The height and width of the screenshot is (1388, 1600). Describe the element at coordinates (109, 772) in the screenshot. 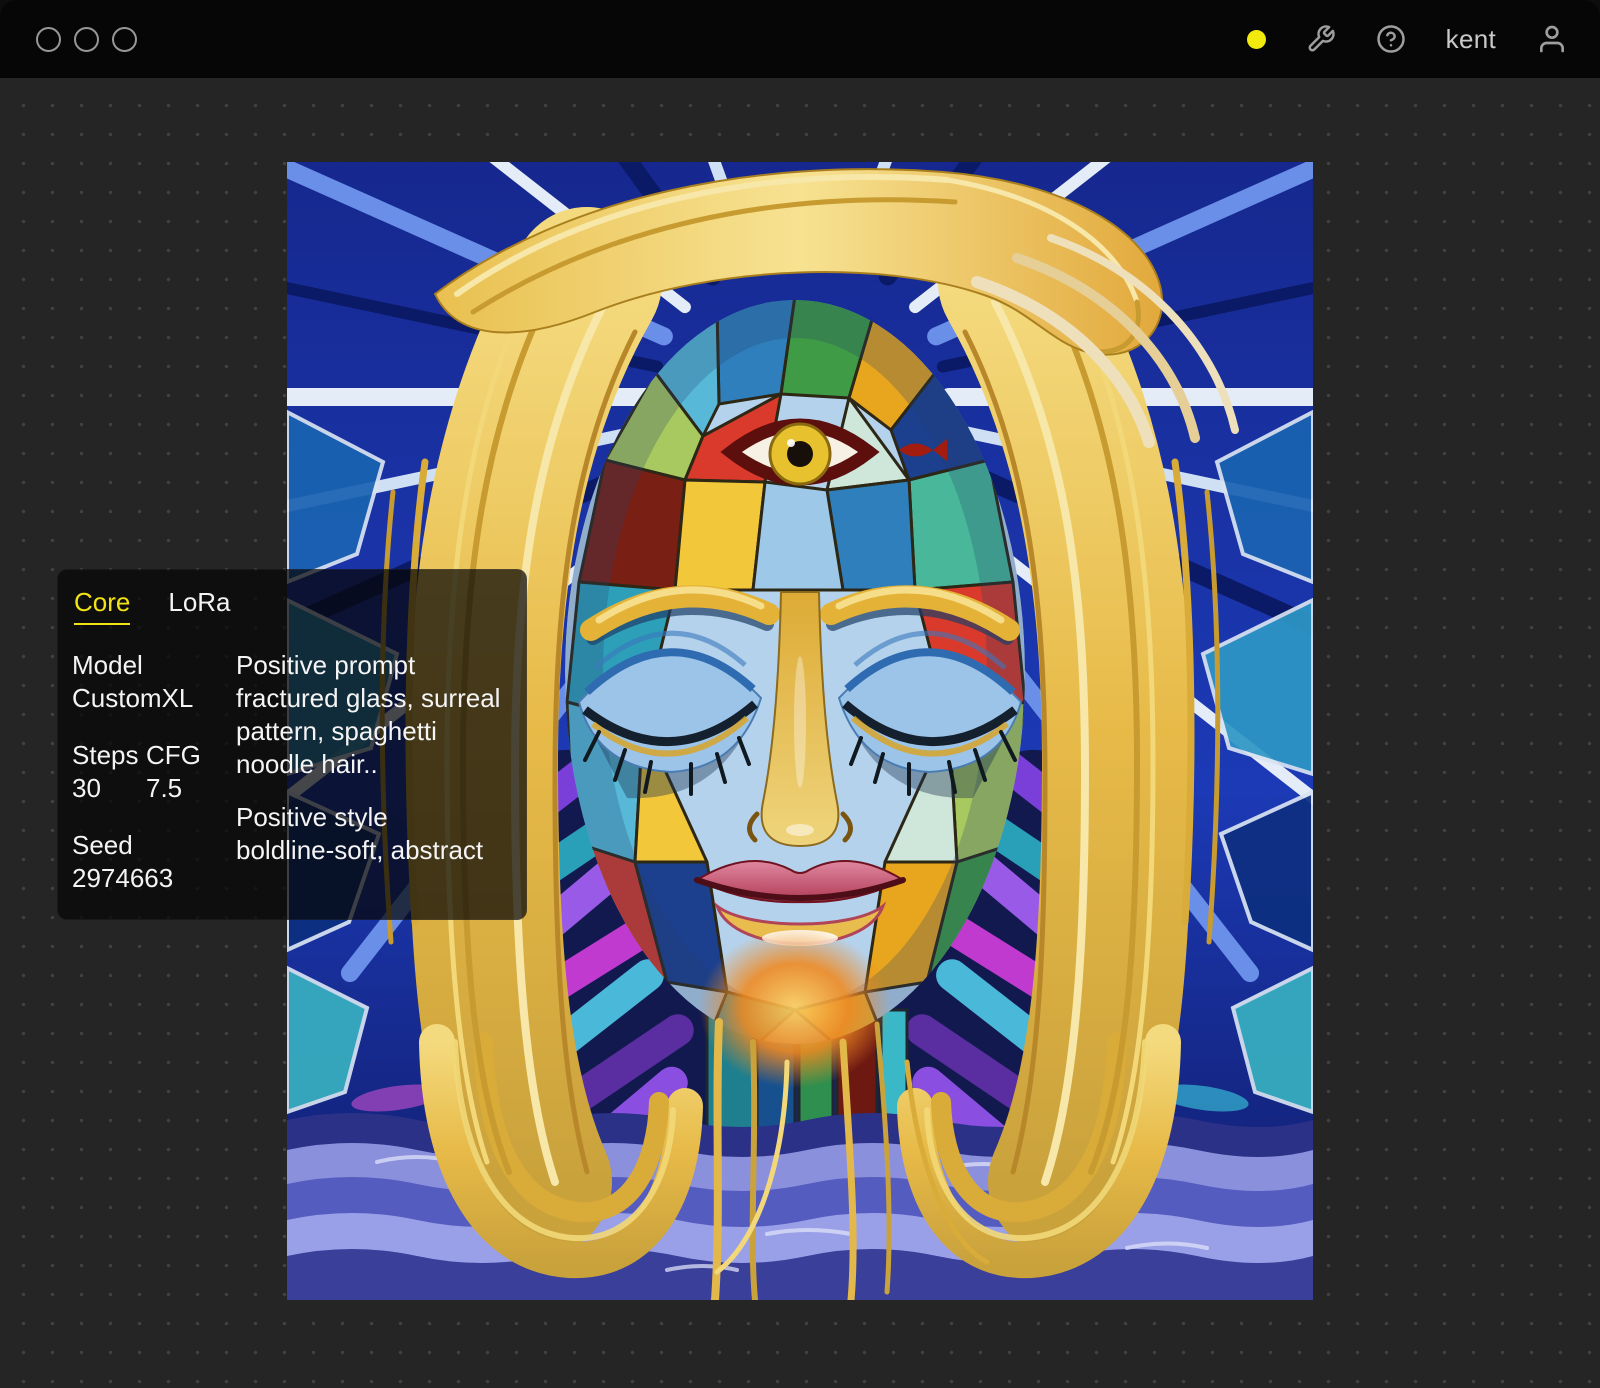

I see `field-steps: Steps 30` at that location.